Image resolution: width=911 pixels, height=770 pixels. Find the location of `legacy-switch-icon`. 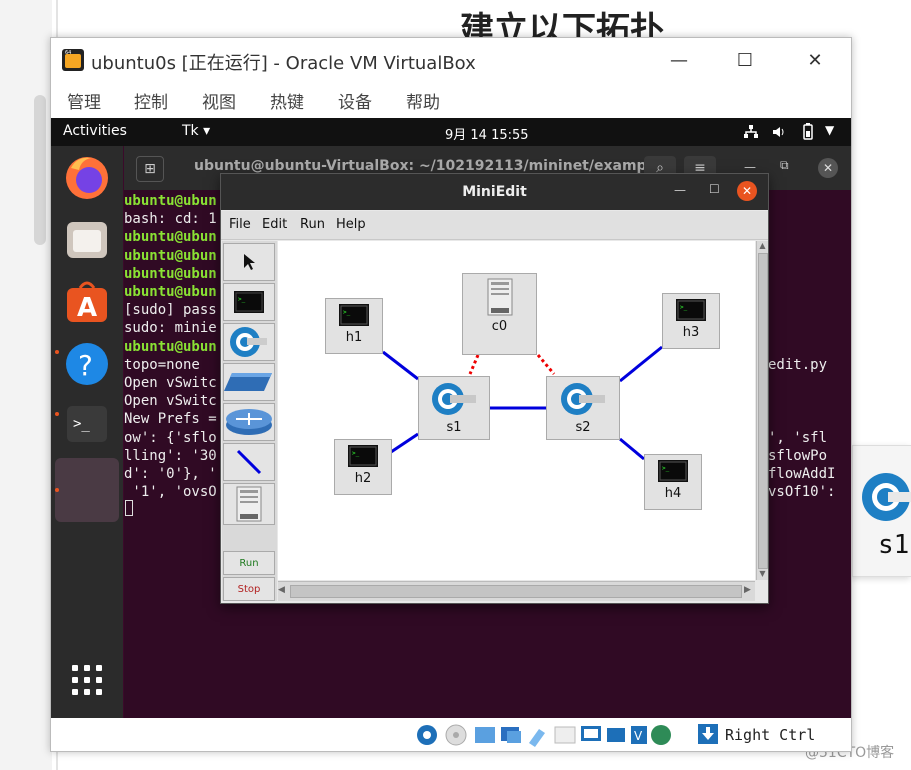

legacy-switch-icon is located at coordinates (248, 382).